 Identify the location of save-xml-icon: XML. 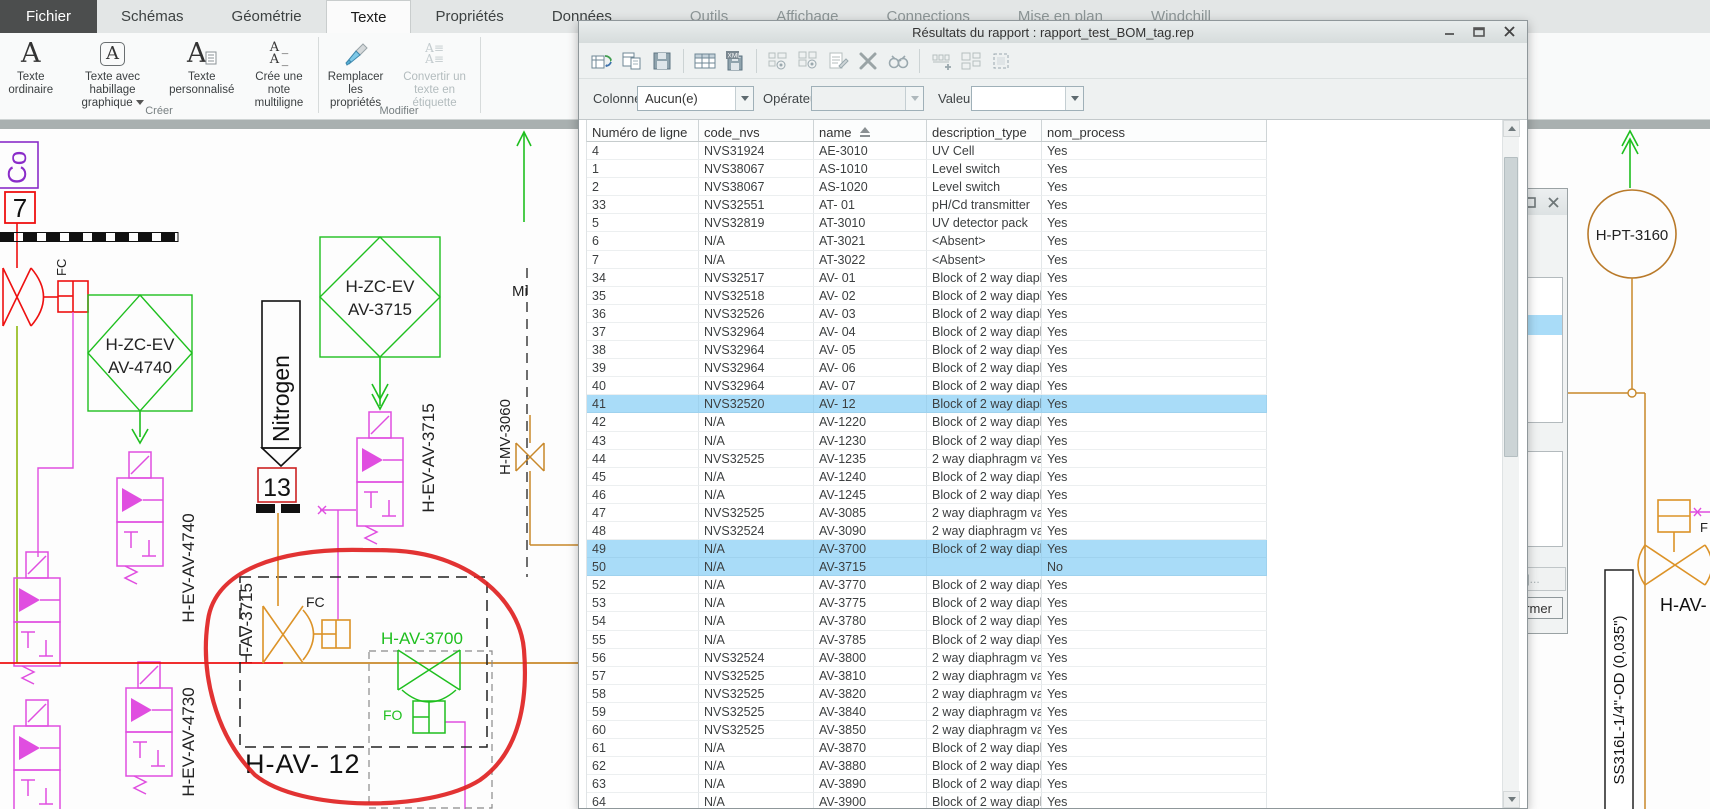
(735, 61).